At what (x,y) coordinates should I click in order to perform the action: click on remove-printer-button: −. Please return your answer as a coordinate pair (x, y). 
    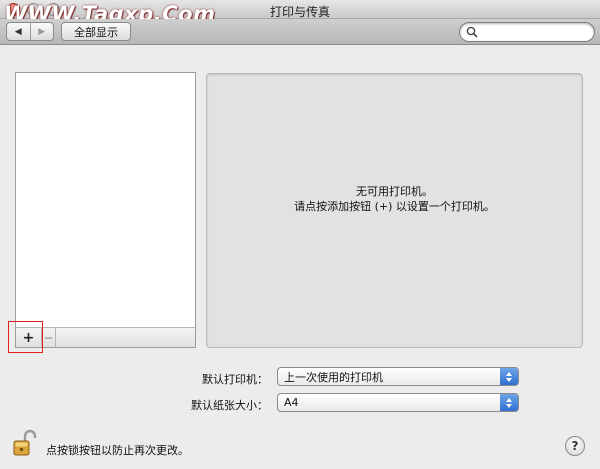
    Looking at the image, I should click on (49, 337).